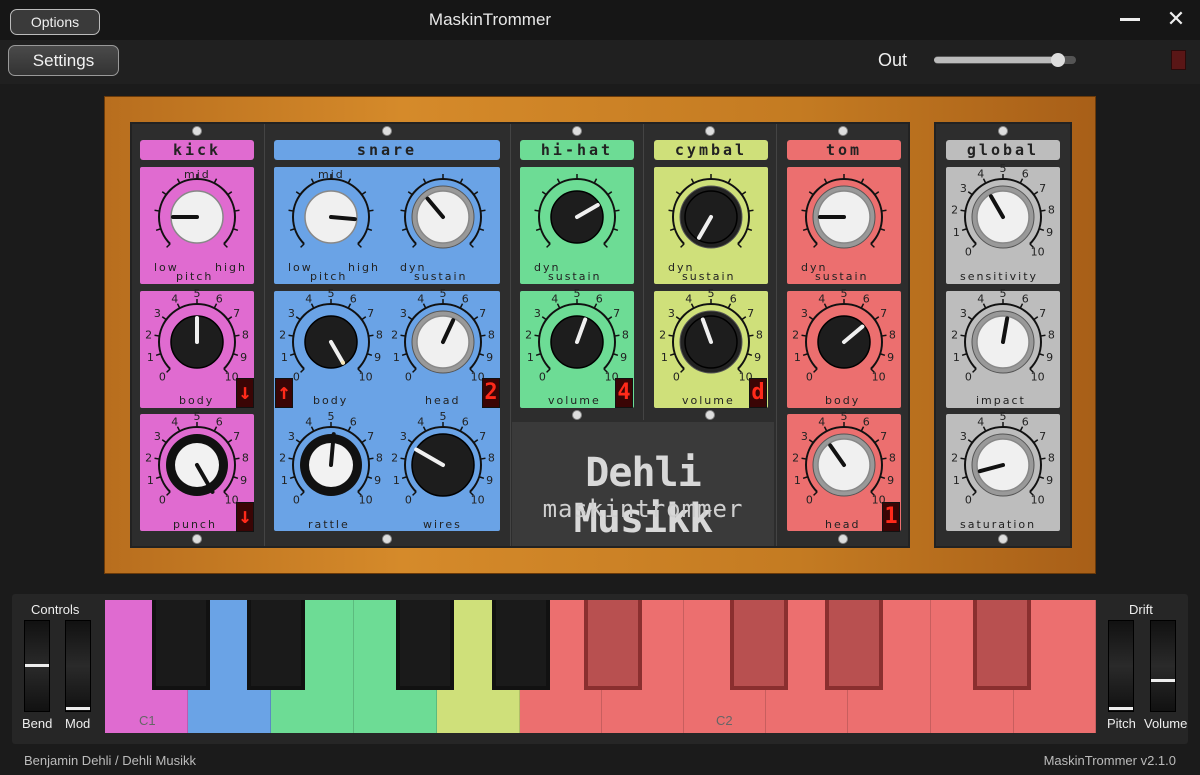 The width and height of the screenshot is (1200, 775). I want to click on snare-wires-knob: 01 234 5 678 910, so click(443, 458).